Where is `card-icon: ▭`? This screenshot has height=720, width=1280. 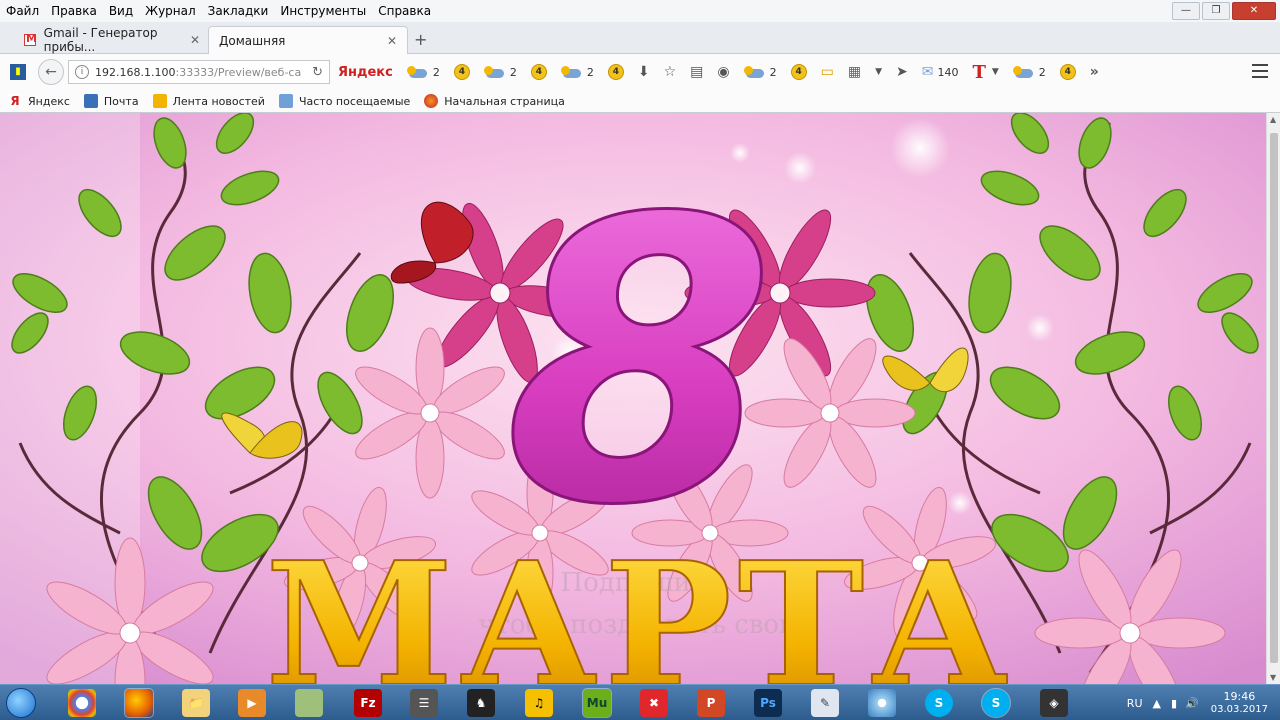
card-icon: ▭ is located at coordinates (827, 72).